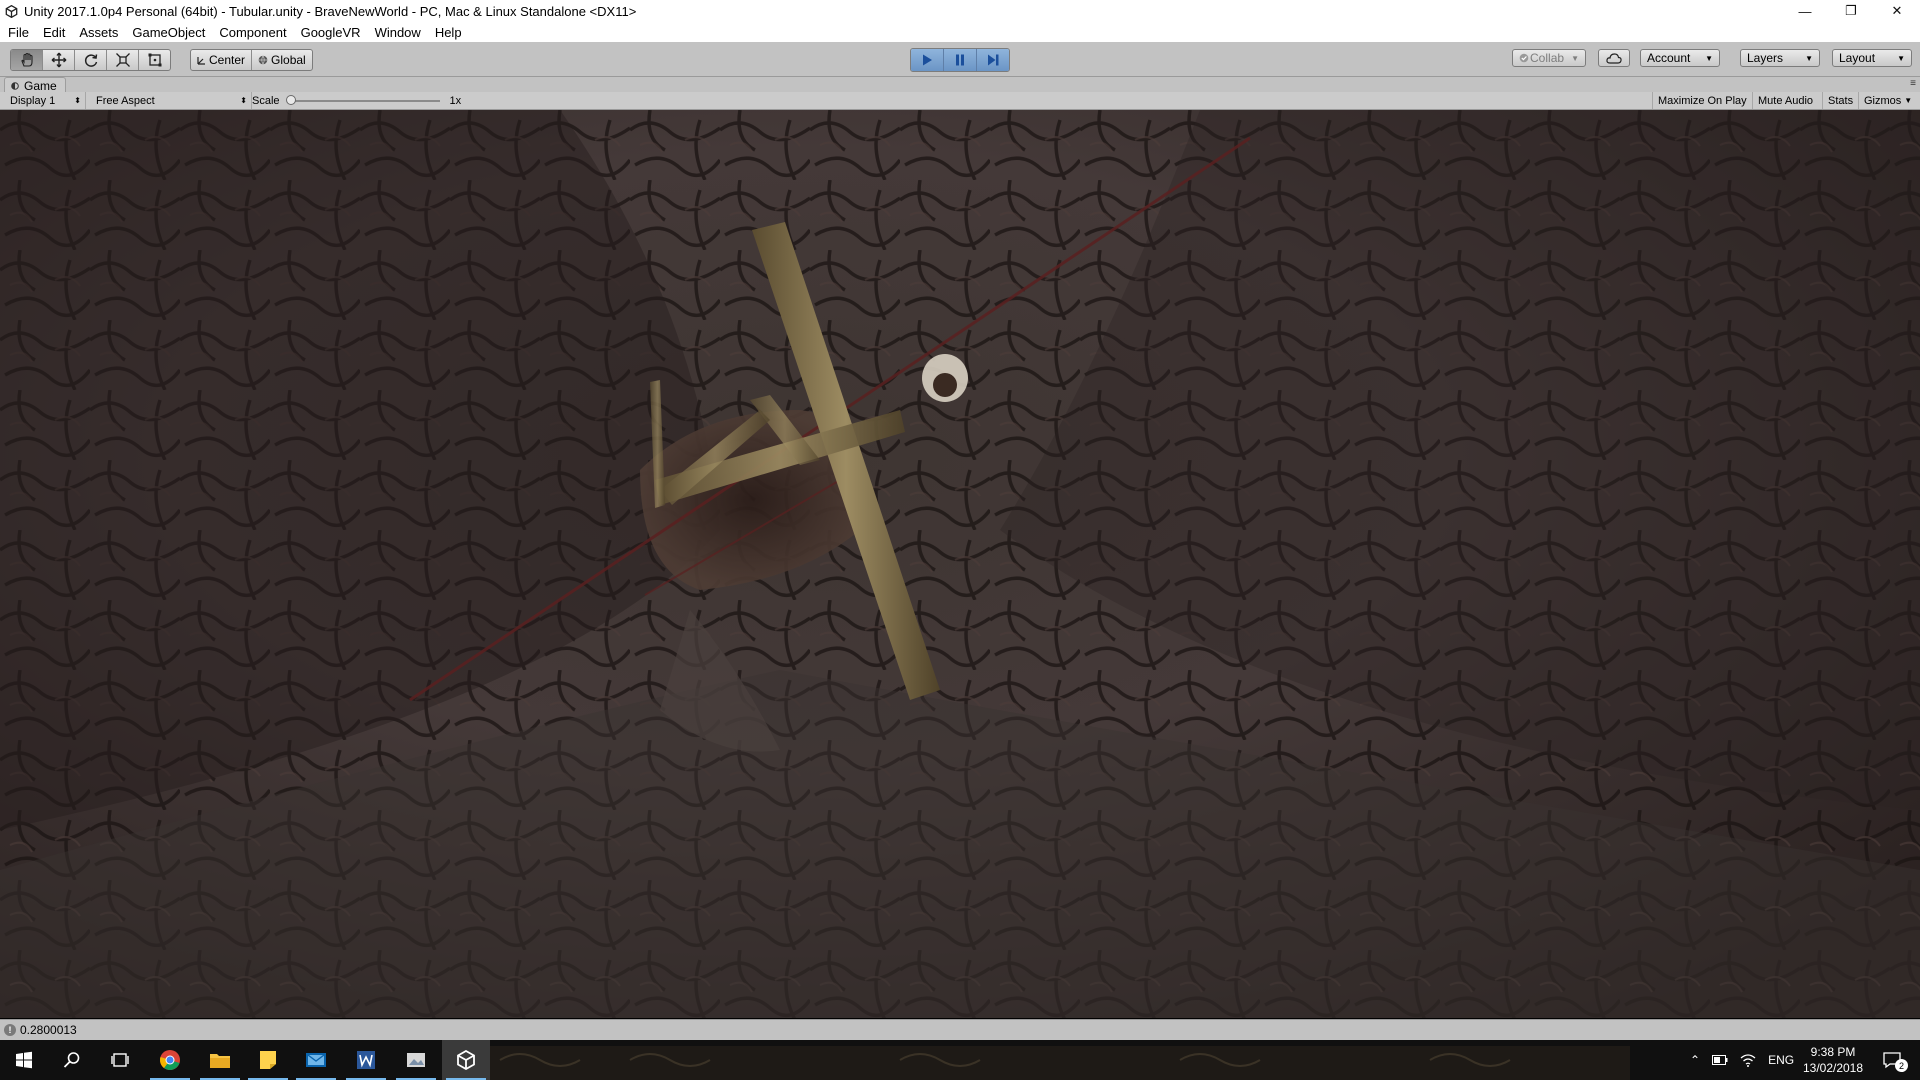 The width and height of the screenshot is (1920, 1080). I want to click on scale-control: Scale 1x, so click(356, 100).